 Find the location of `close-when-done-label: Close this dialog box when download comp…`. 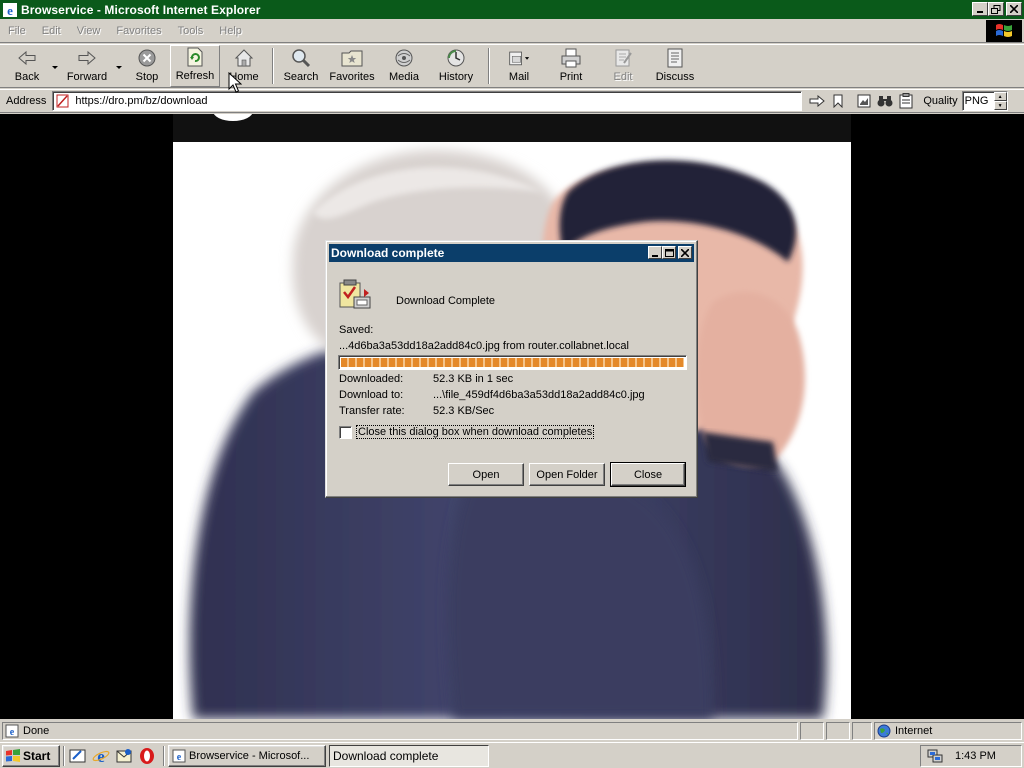

close-when-done-label: Close this dialog box when download comp… is located at coordinates (475, 432).